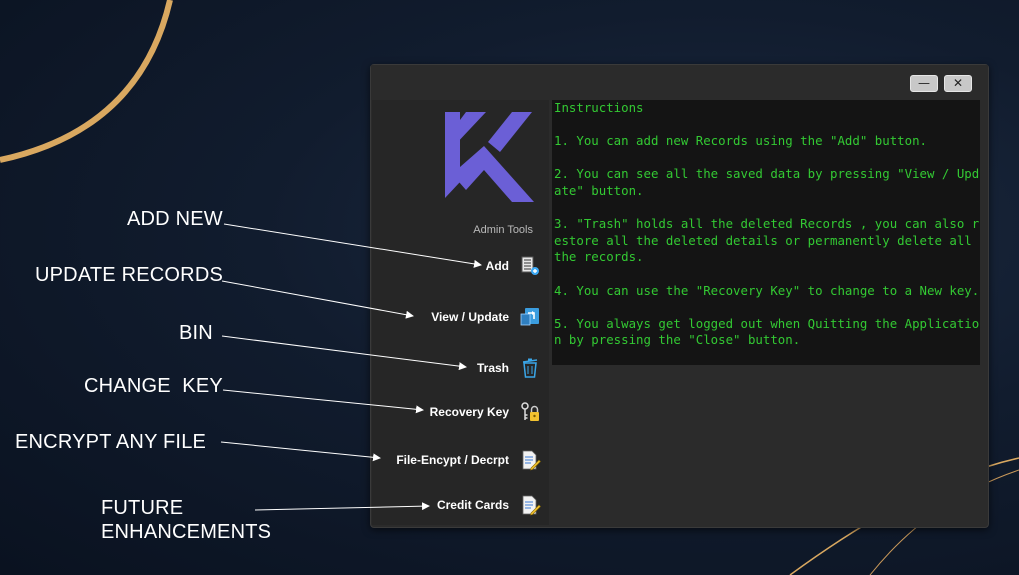 The image size is (1019, 575). Describe the element at coordinates (342, 506) in the screenshot. I see `arrow-credit-cards` at that location.